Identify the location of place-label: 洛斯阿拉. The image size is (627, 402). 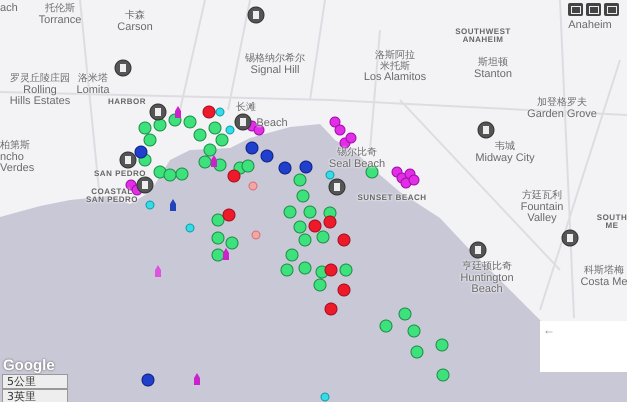
(395, 56).